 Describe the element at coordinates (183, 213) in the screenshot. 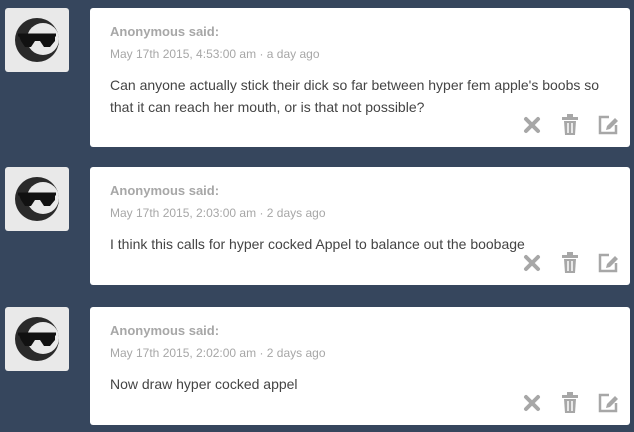

I see `date: May 17th 2015, 2:03:00 am` at that location.